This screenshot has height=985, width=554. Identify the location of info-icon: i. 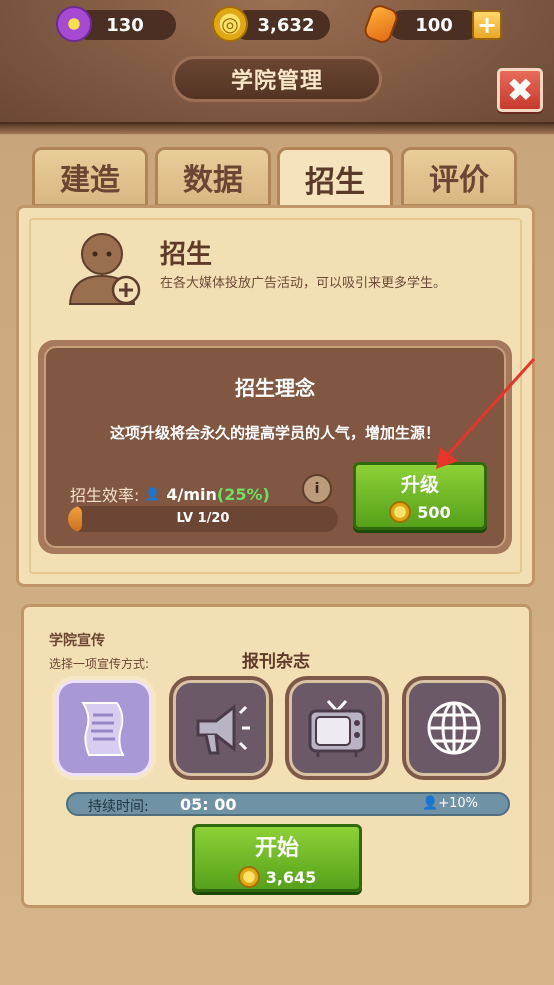
(317, 489).